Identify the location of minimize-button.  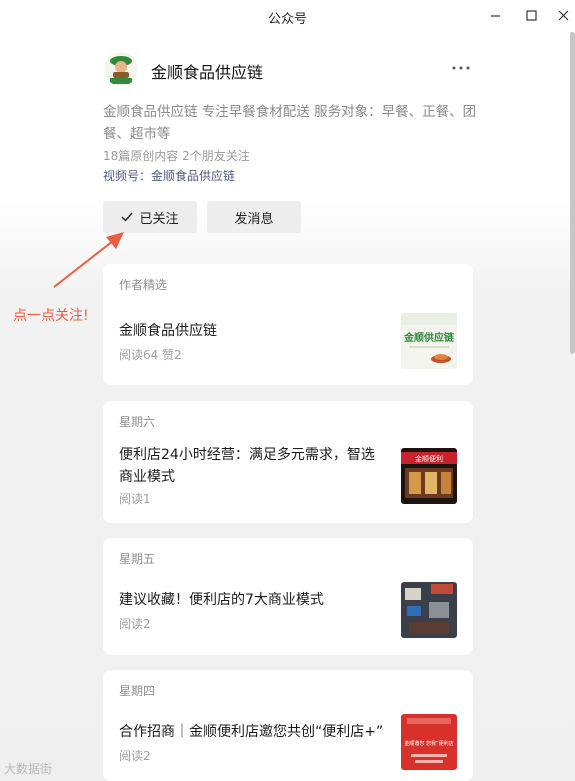
(495, 15).